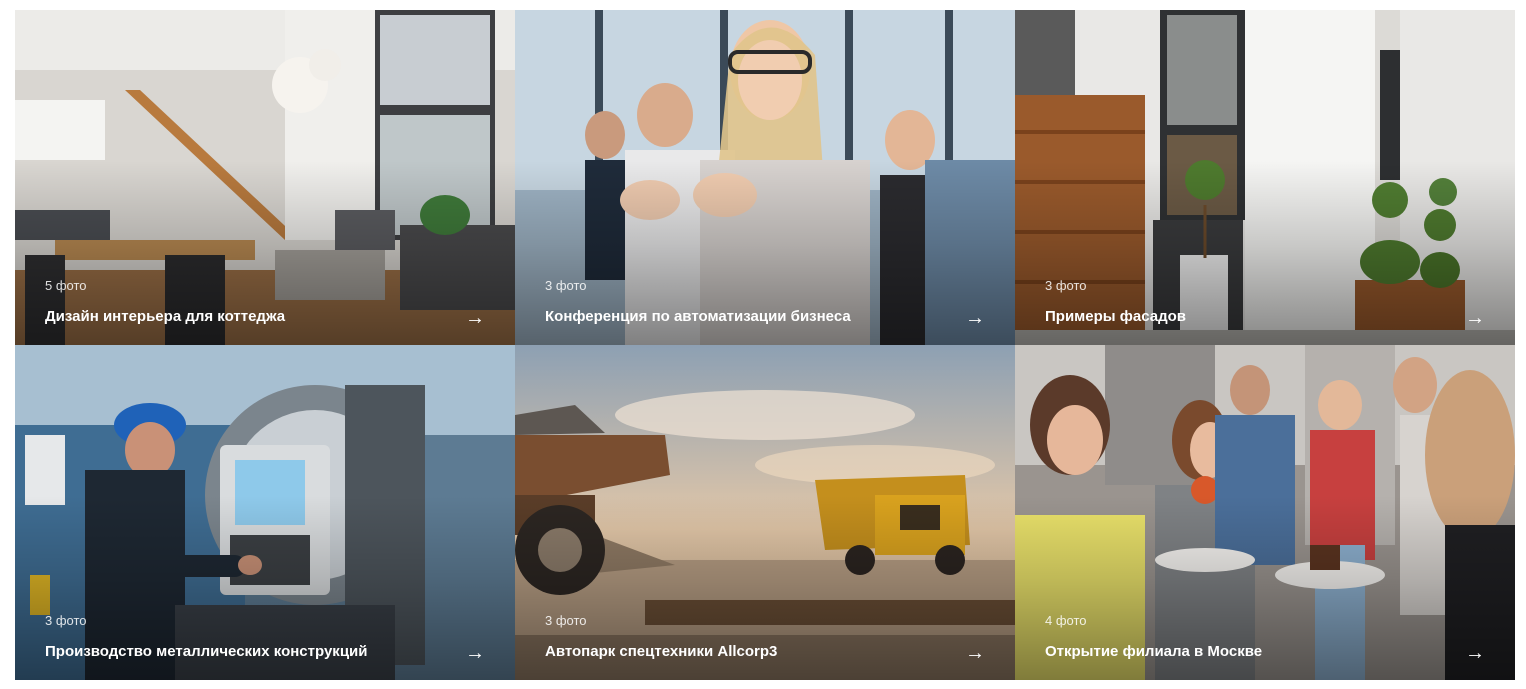 This screenshot has width=1526, height=689. What do you see at coordinates (165, 316) in the screenshot?
I see `card-title: Дизайн интерьера для коттеджа` at bounding box center [165, 316].